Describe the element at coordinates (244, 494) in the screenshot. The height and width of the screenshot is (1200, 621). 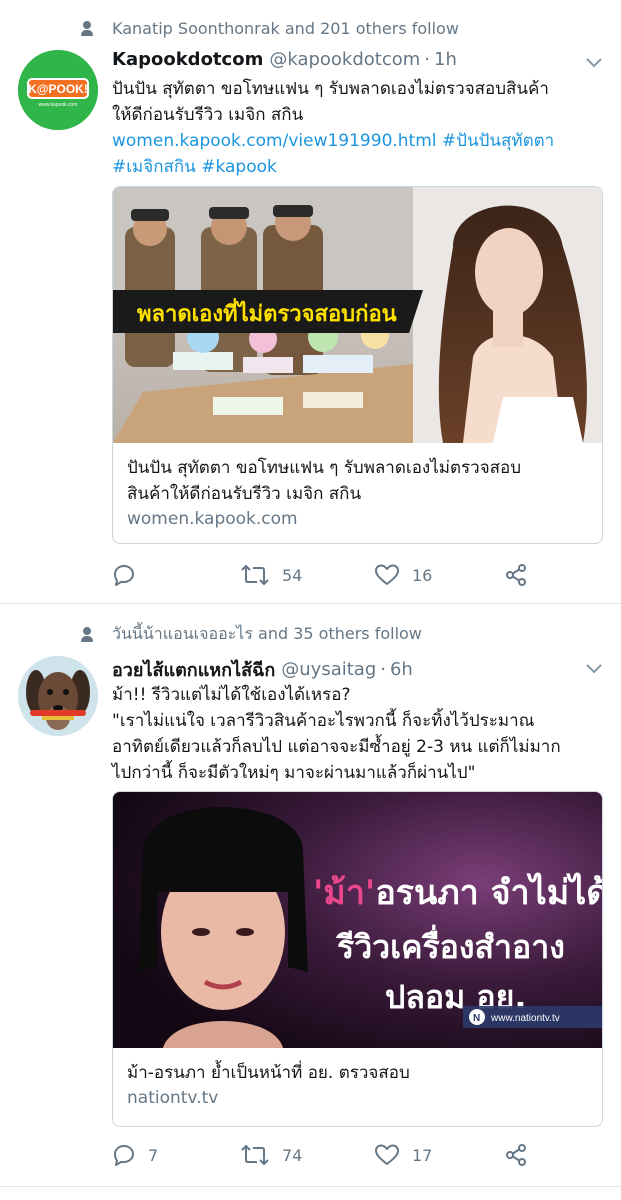
I see `card-title-line: สินค้าให้ดีก่อนรับรีวิว เมจิก สกิน` at that location.